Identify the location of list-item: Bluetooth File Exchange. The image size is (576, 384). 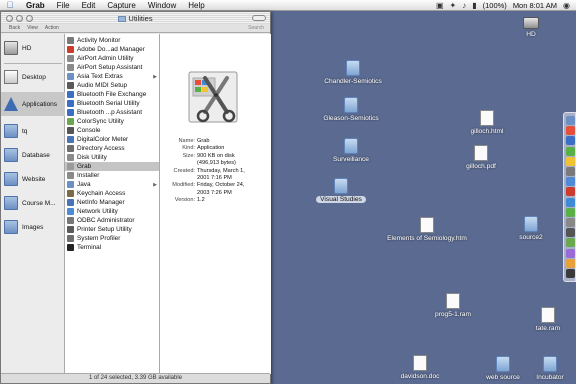
(112, 94).